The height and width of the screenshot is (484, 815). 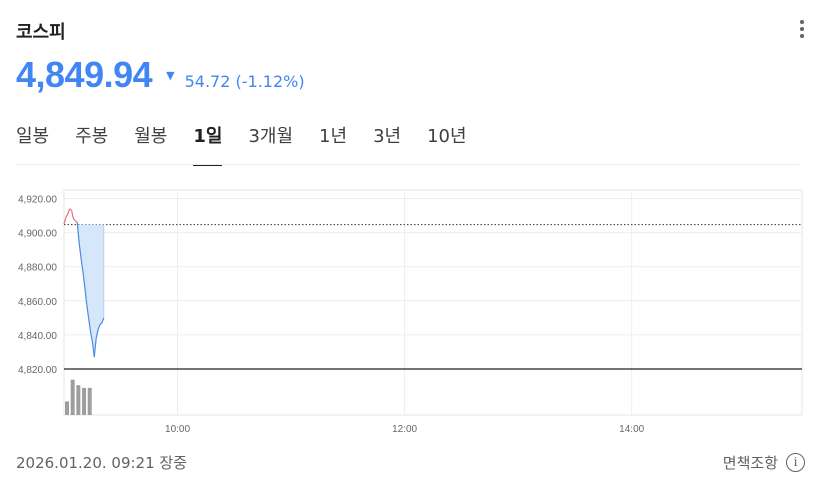 I want to click on y-tick-label: 4,920.00, so click(x=37, y=200).